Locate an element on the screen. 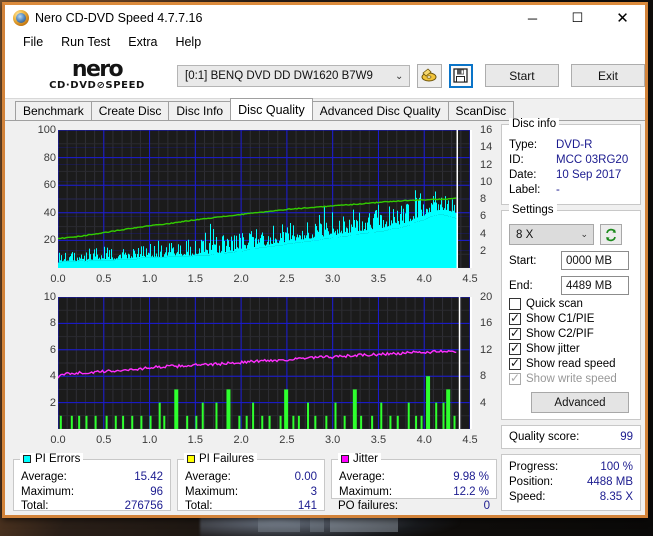  y-axis-tick-label: 8 is located at coordinates (52, 323).